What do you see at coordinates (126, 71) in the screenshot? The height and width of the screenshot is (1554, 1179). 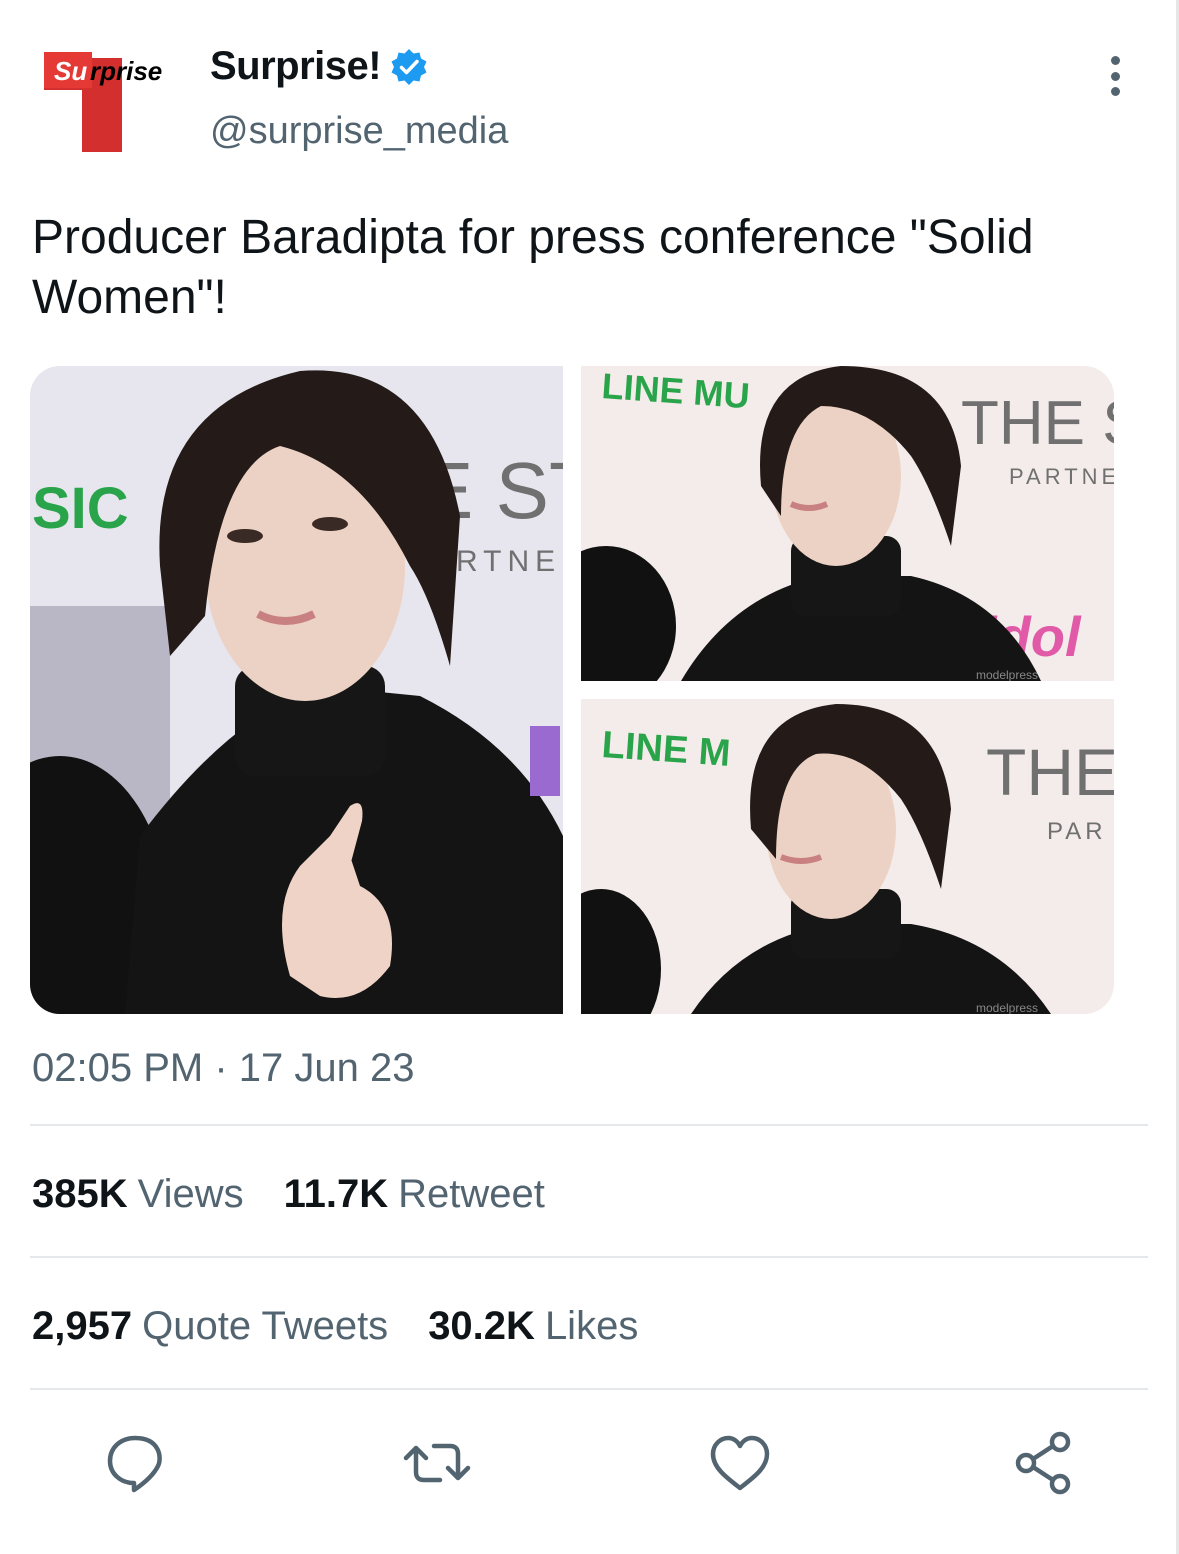 I see `svg-text: rprise` at bounding box center [126, 71].